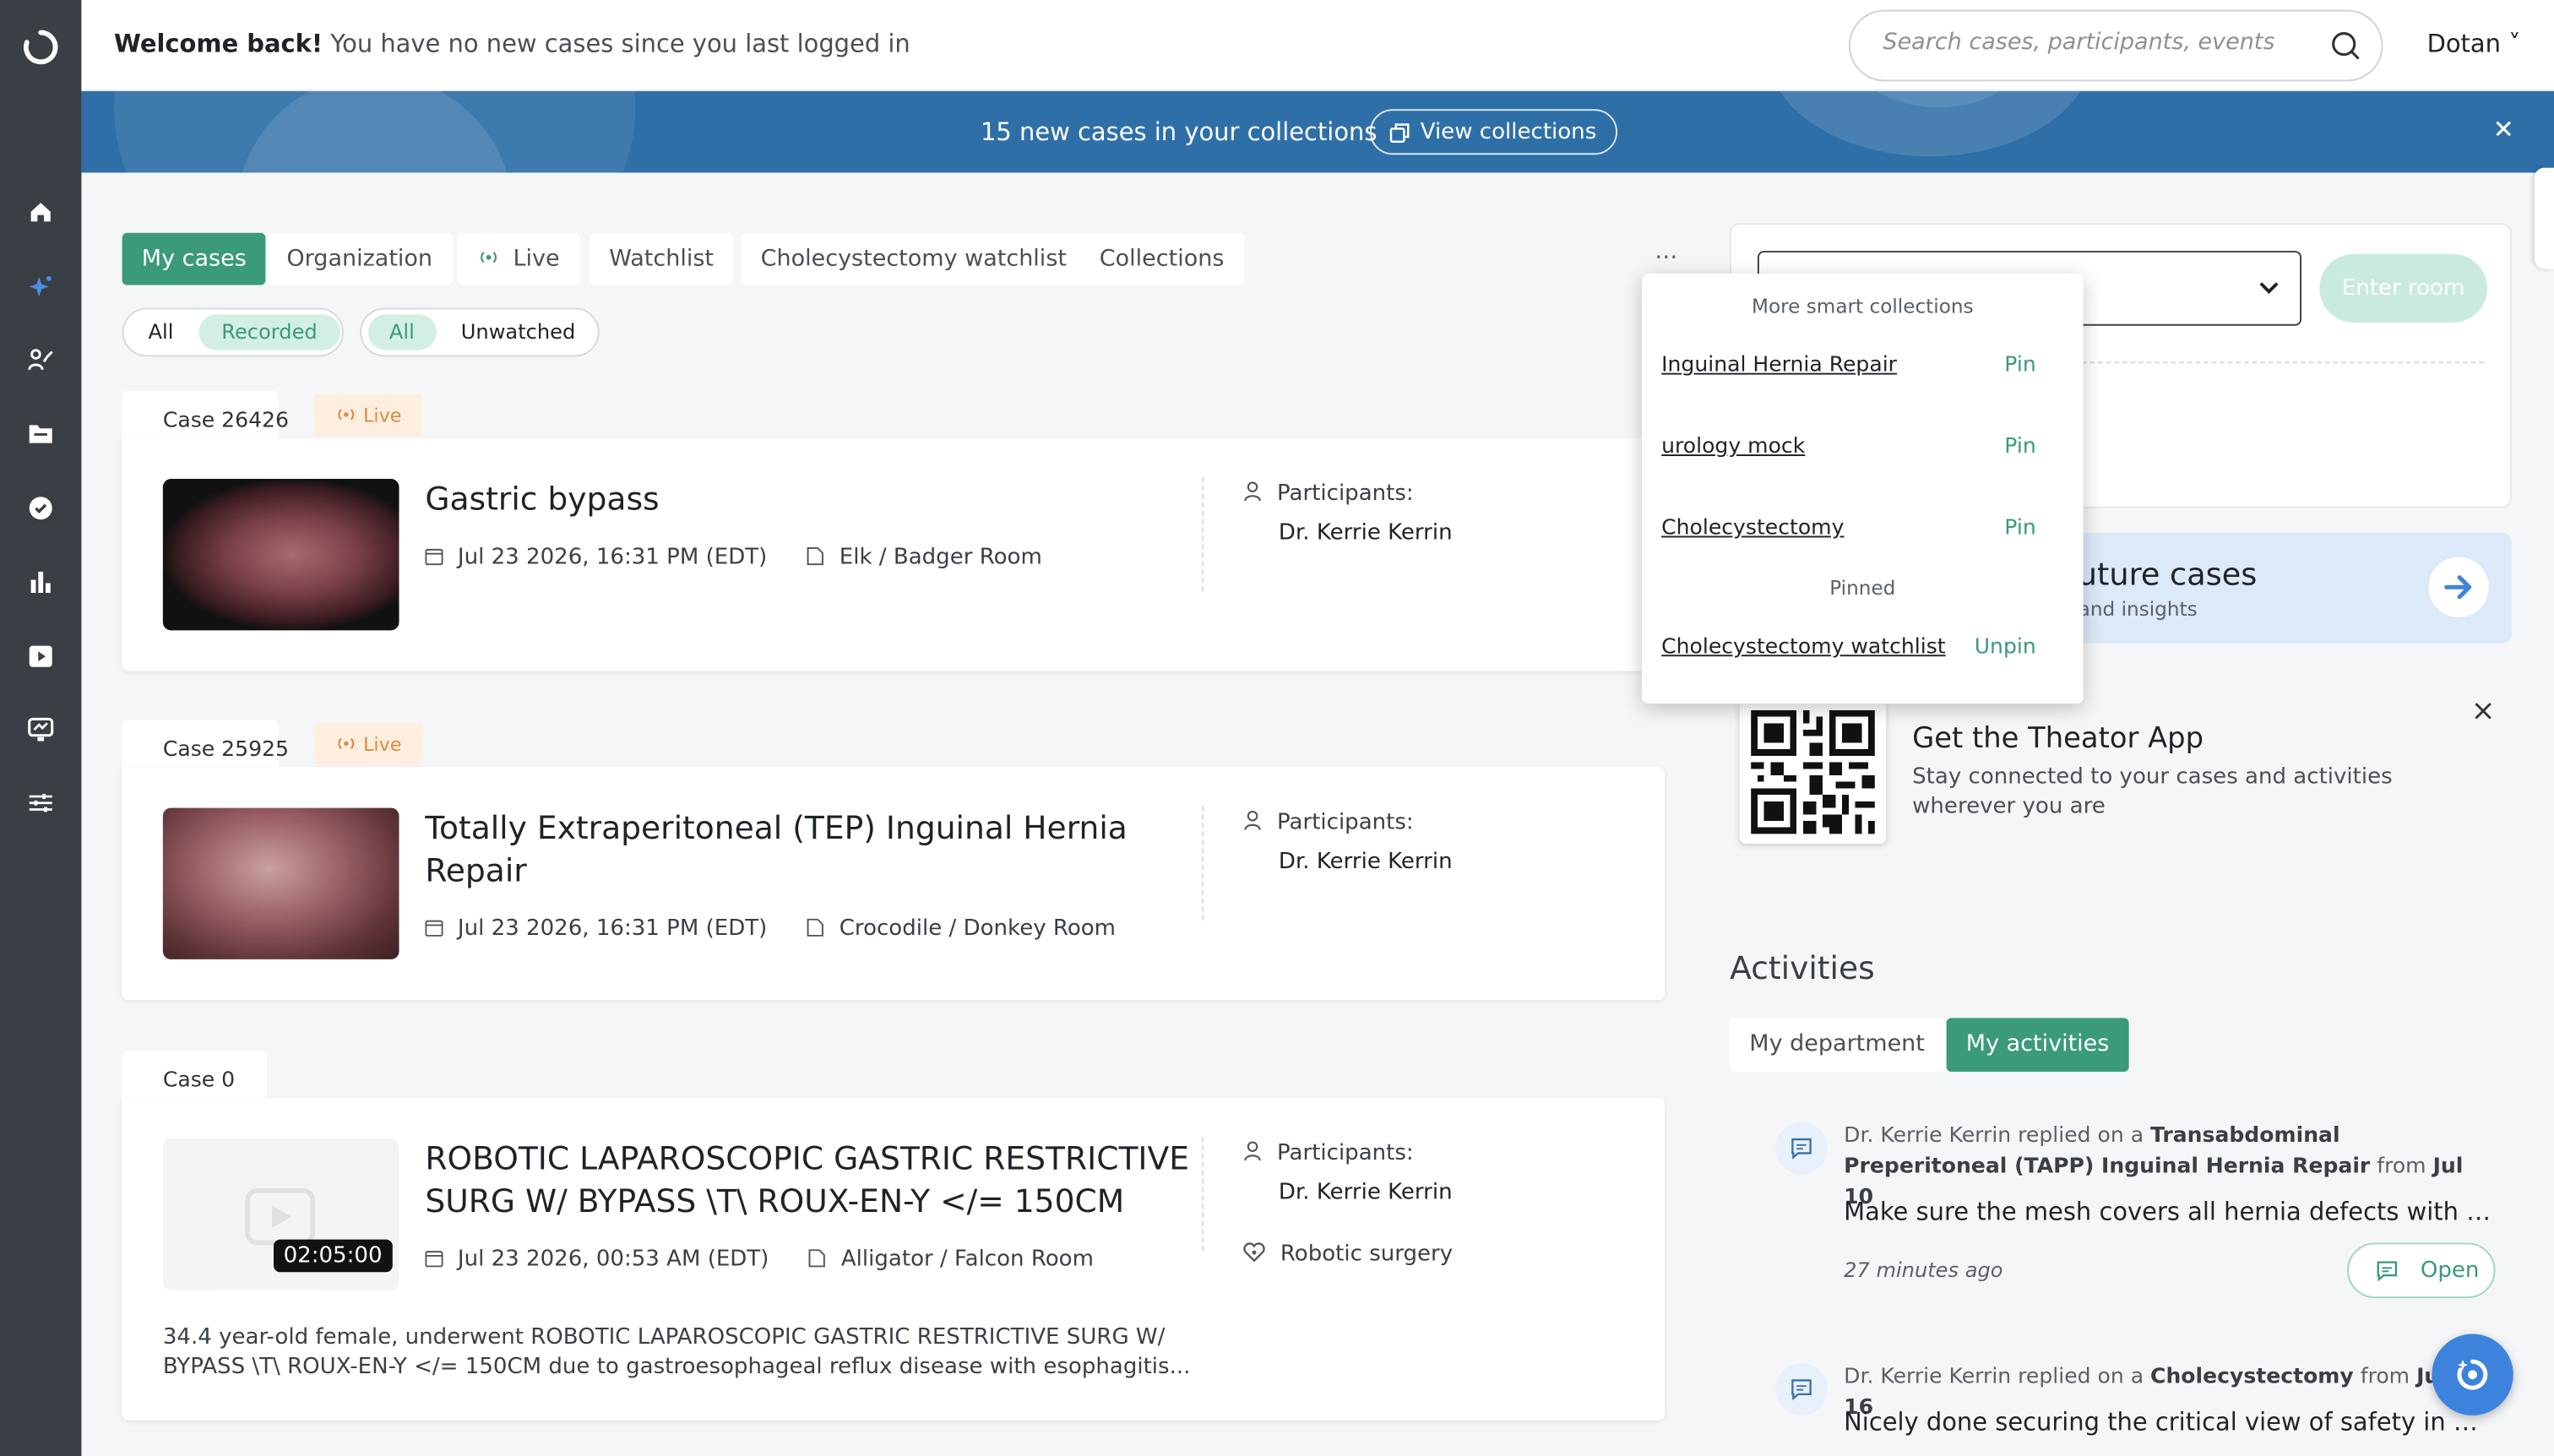 The height and width of the screenshot is (1456, 2554). Describe the element at coordinates (41, 433) in the screenshot. I see `folder-icon` at that location.